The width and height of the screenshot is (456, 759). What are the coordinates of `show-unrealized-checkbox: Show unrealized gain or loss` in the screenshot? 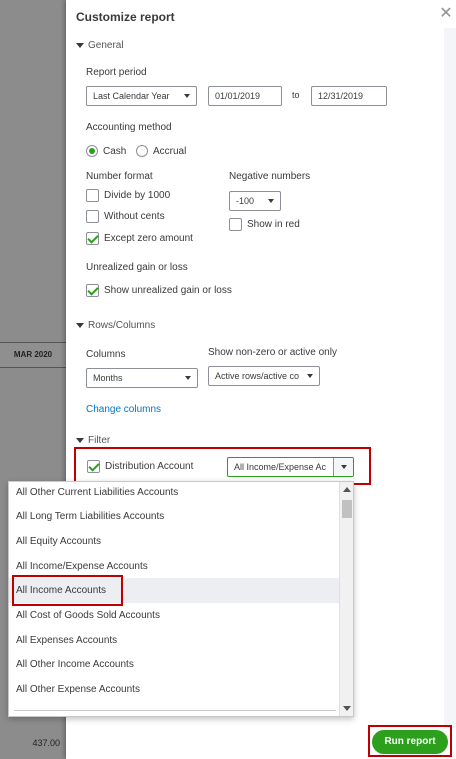 It's located at (159, 290).